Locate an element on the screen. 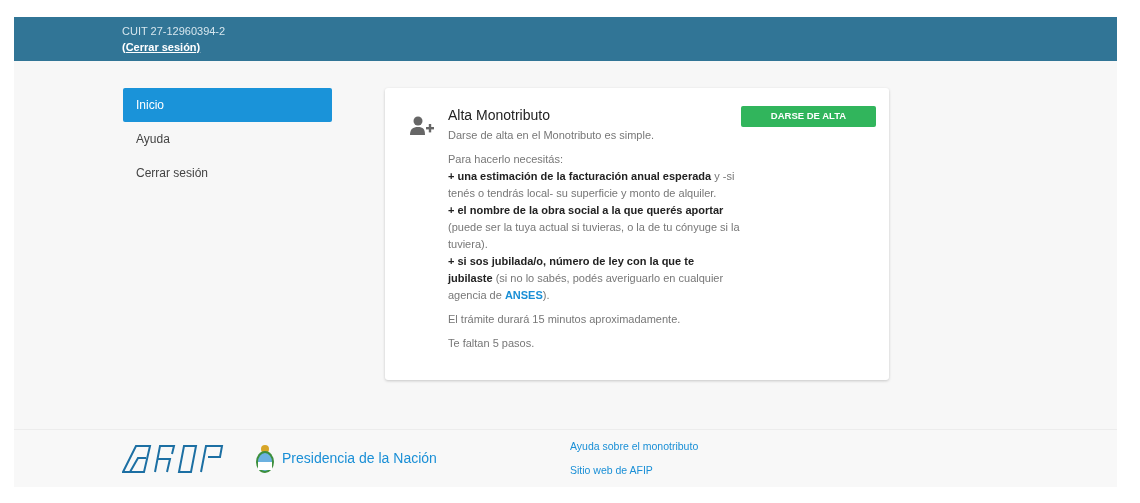 This screenshot has height=503, width=1140. requirement-text: + el nombre de la obra social a la que querés aportar (puede ser la tuya actual si tuvieras, o la de tu cónyuge si la tuviera). is located at coordinates (594, 227).